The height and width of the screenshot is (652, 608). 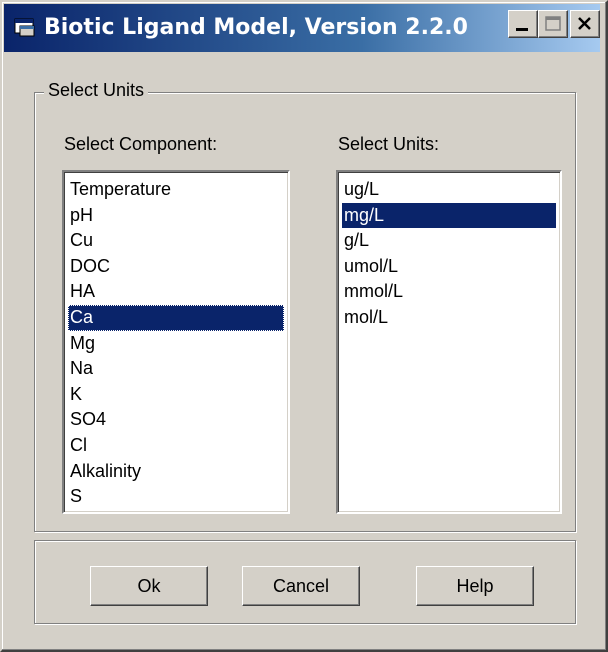 I want to click on list-item: g/L, so click(x=449, y=241).